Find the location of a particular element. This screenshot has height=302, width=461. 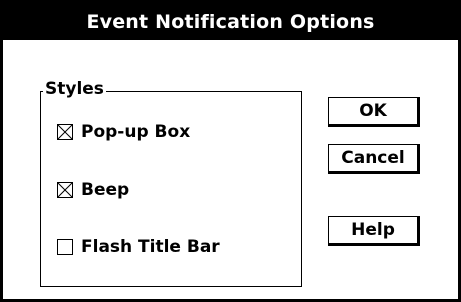

popup-box-checkbox-box is located at coordinates (65, 132).